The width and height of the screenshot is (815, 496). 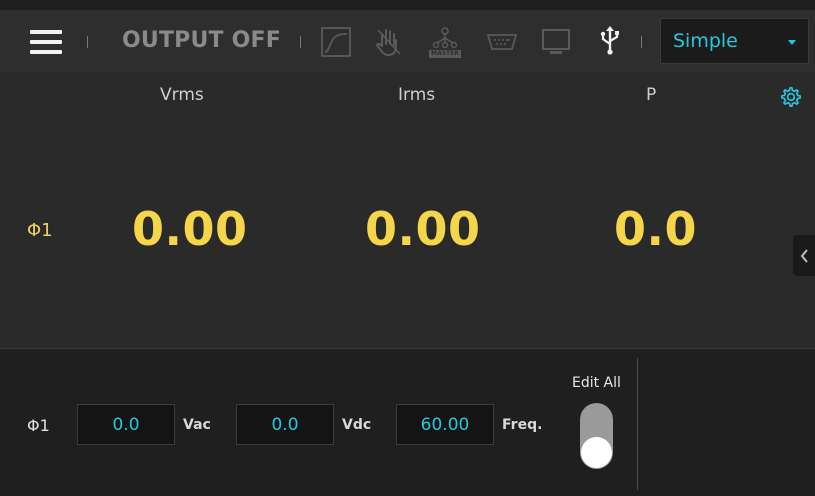 What do you see at coordinates (407, 348) in the screenshot?
I see `panel-divider` at bounding box center [407, 348].